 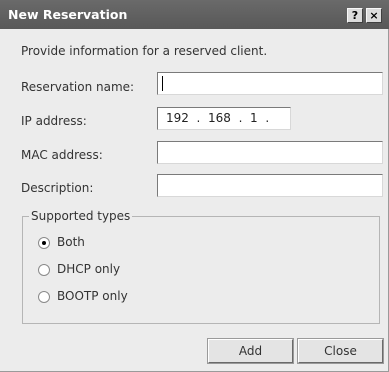 What do you see at coordinates (177, 118) in the screenshot?
I see `ip-octet-1: 192` at bounding box center [177, 118].